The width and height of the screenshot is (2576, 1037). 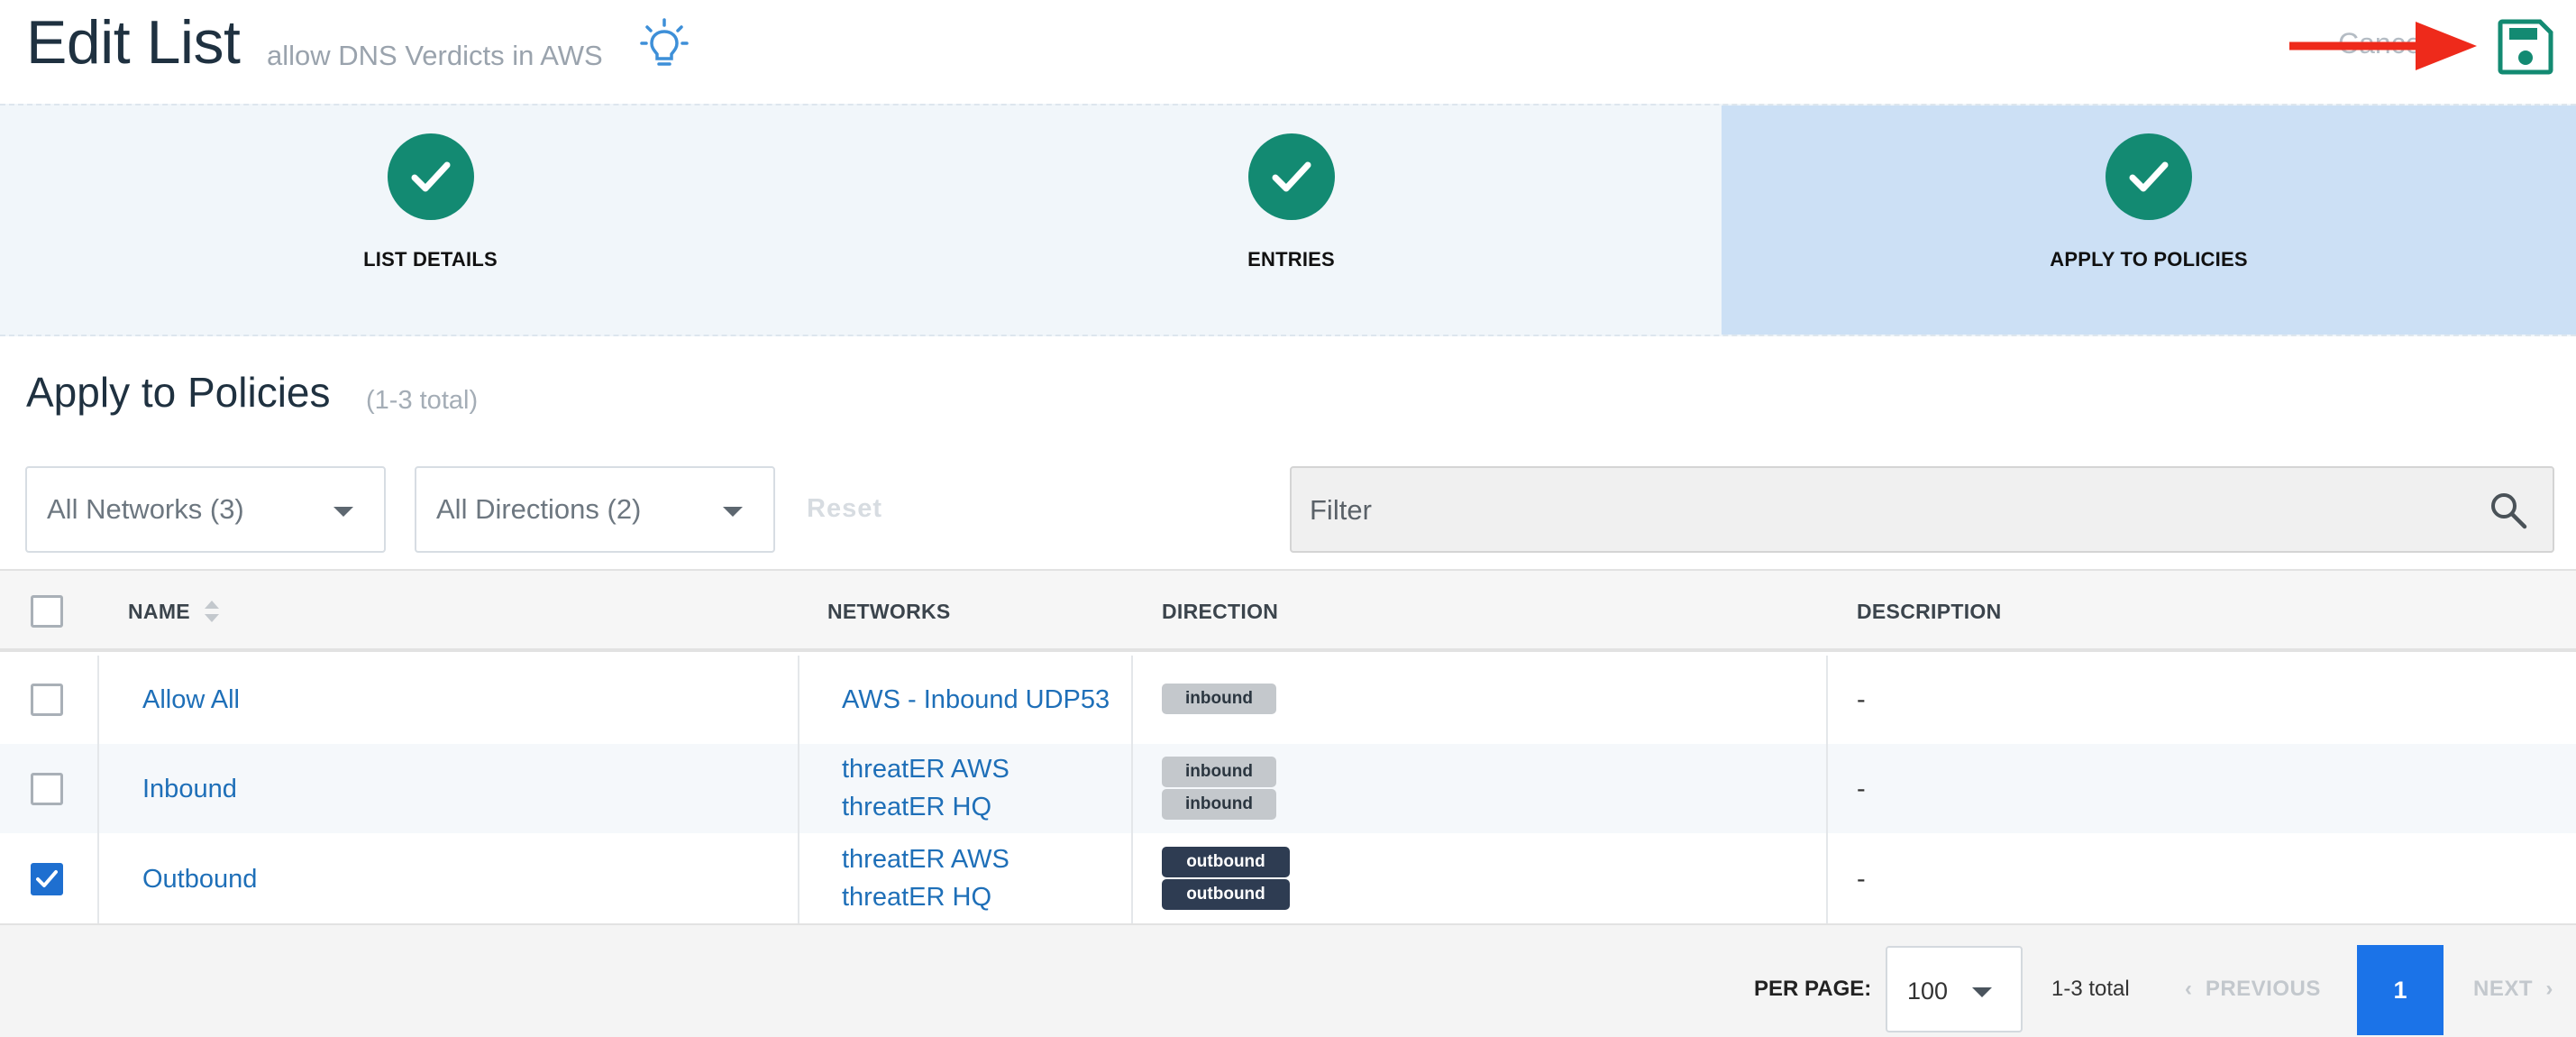 What do you see at coordinates (844, 509) in the screenshot?
I see `reset-button: Reset` at bounding box center [844, 509].